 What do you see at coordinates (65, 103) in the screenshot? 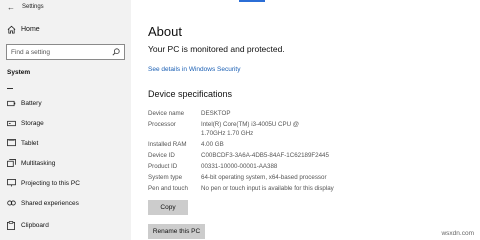
I see `sidebar-item-battery: Battery` at bounding box center [65, 103].